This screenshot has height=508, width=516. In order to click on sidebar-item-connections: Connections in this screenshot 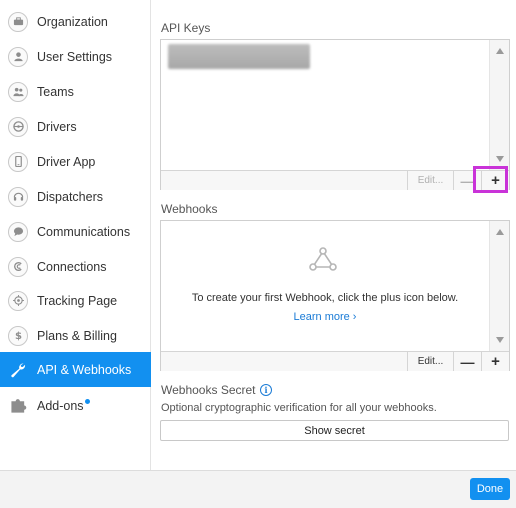, I will do `click(75, 266)`.